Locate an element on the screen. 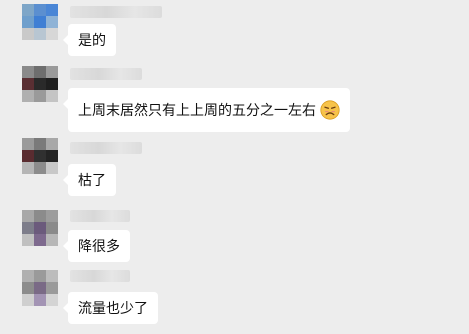 This screenshot has height=334, width=469. message-bubble: 上周末居然只有上上周的五分之一左右 is located at coordinates (206, 110).